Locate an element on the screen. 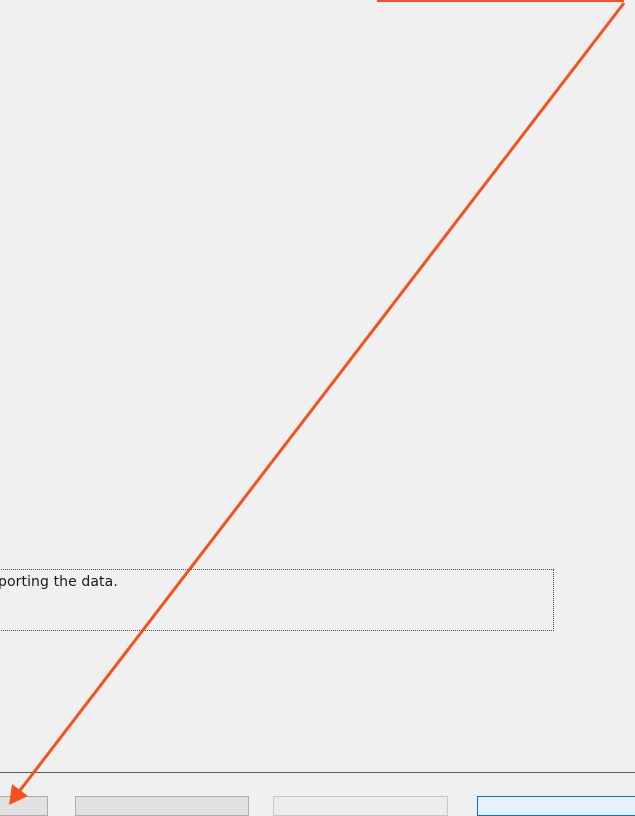 This screenshot has height=816, width=635. finish-button is located at coordinates (556, 806).